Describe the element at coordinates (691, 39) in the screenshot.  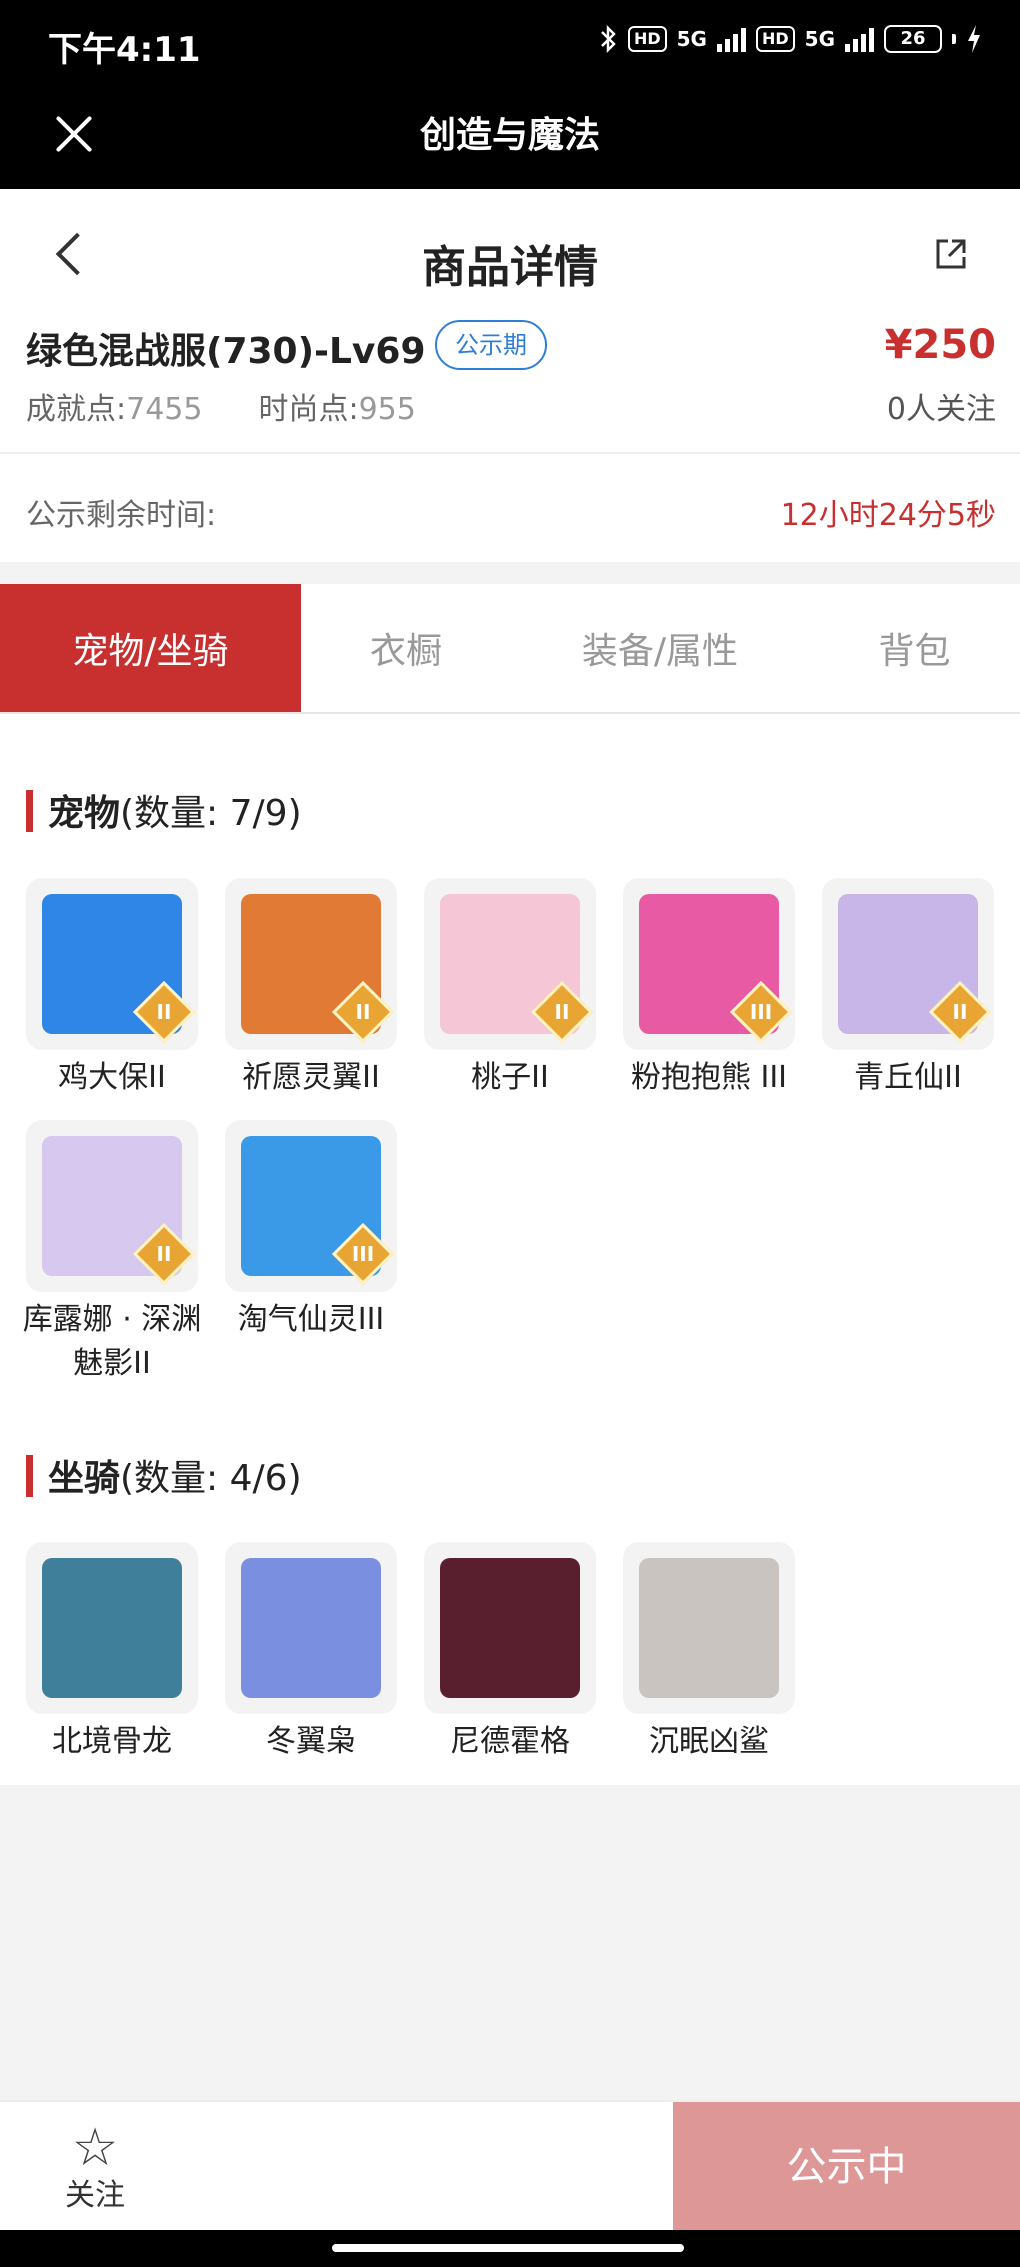
I see `network-label: 5G` at that location.